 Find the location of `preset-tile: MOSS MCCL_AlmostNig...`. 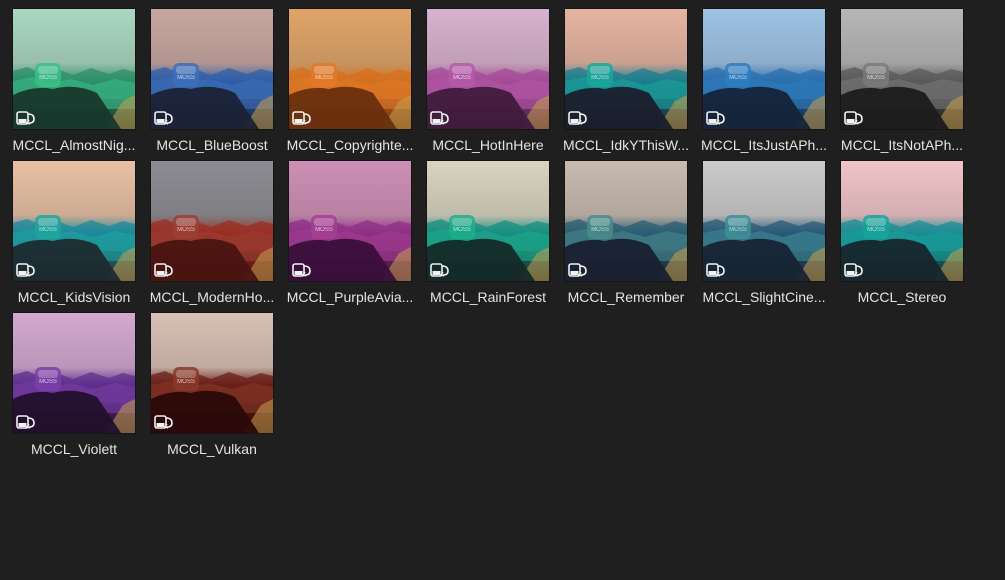

preset-tile: MOSS MCCL_AlmostNig... is located at coordinates (74, 84).